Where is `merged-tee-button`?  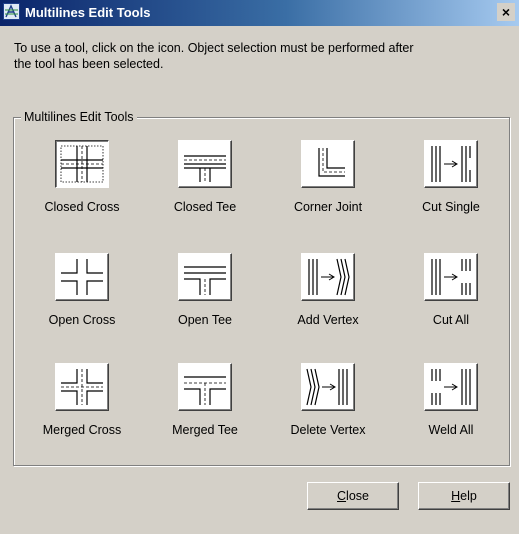
merged-tee-button is located at coordinates (205, 387).